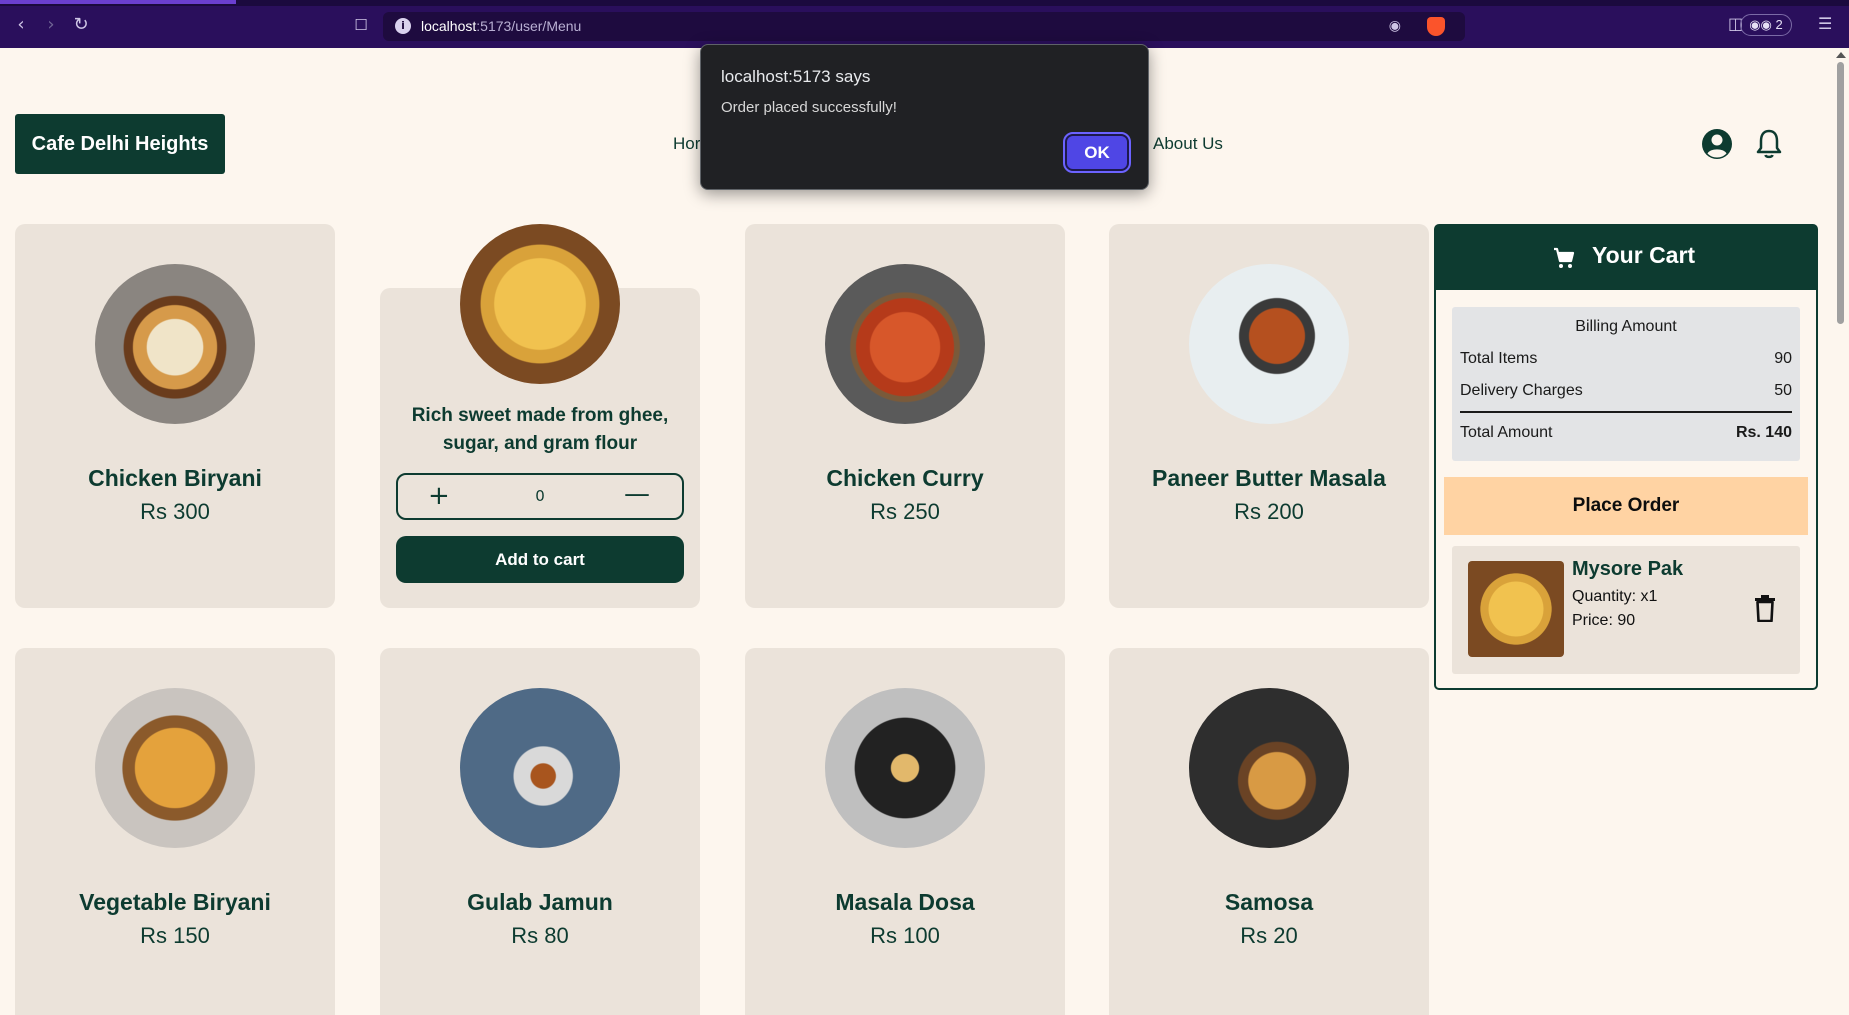 Image resolution: width=1849 pixels, height=1015 pixels. Describe the element at coordinates (1763, 432) in the screenshot. I see `billing-total-value: Rs. 140` at that location.